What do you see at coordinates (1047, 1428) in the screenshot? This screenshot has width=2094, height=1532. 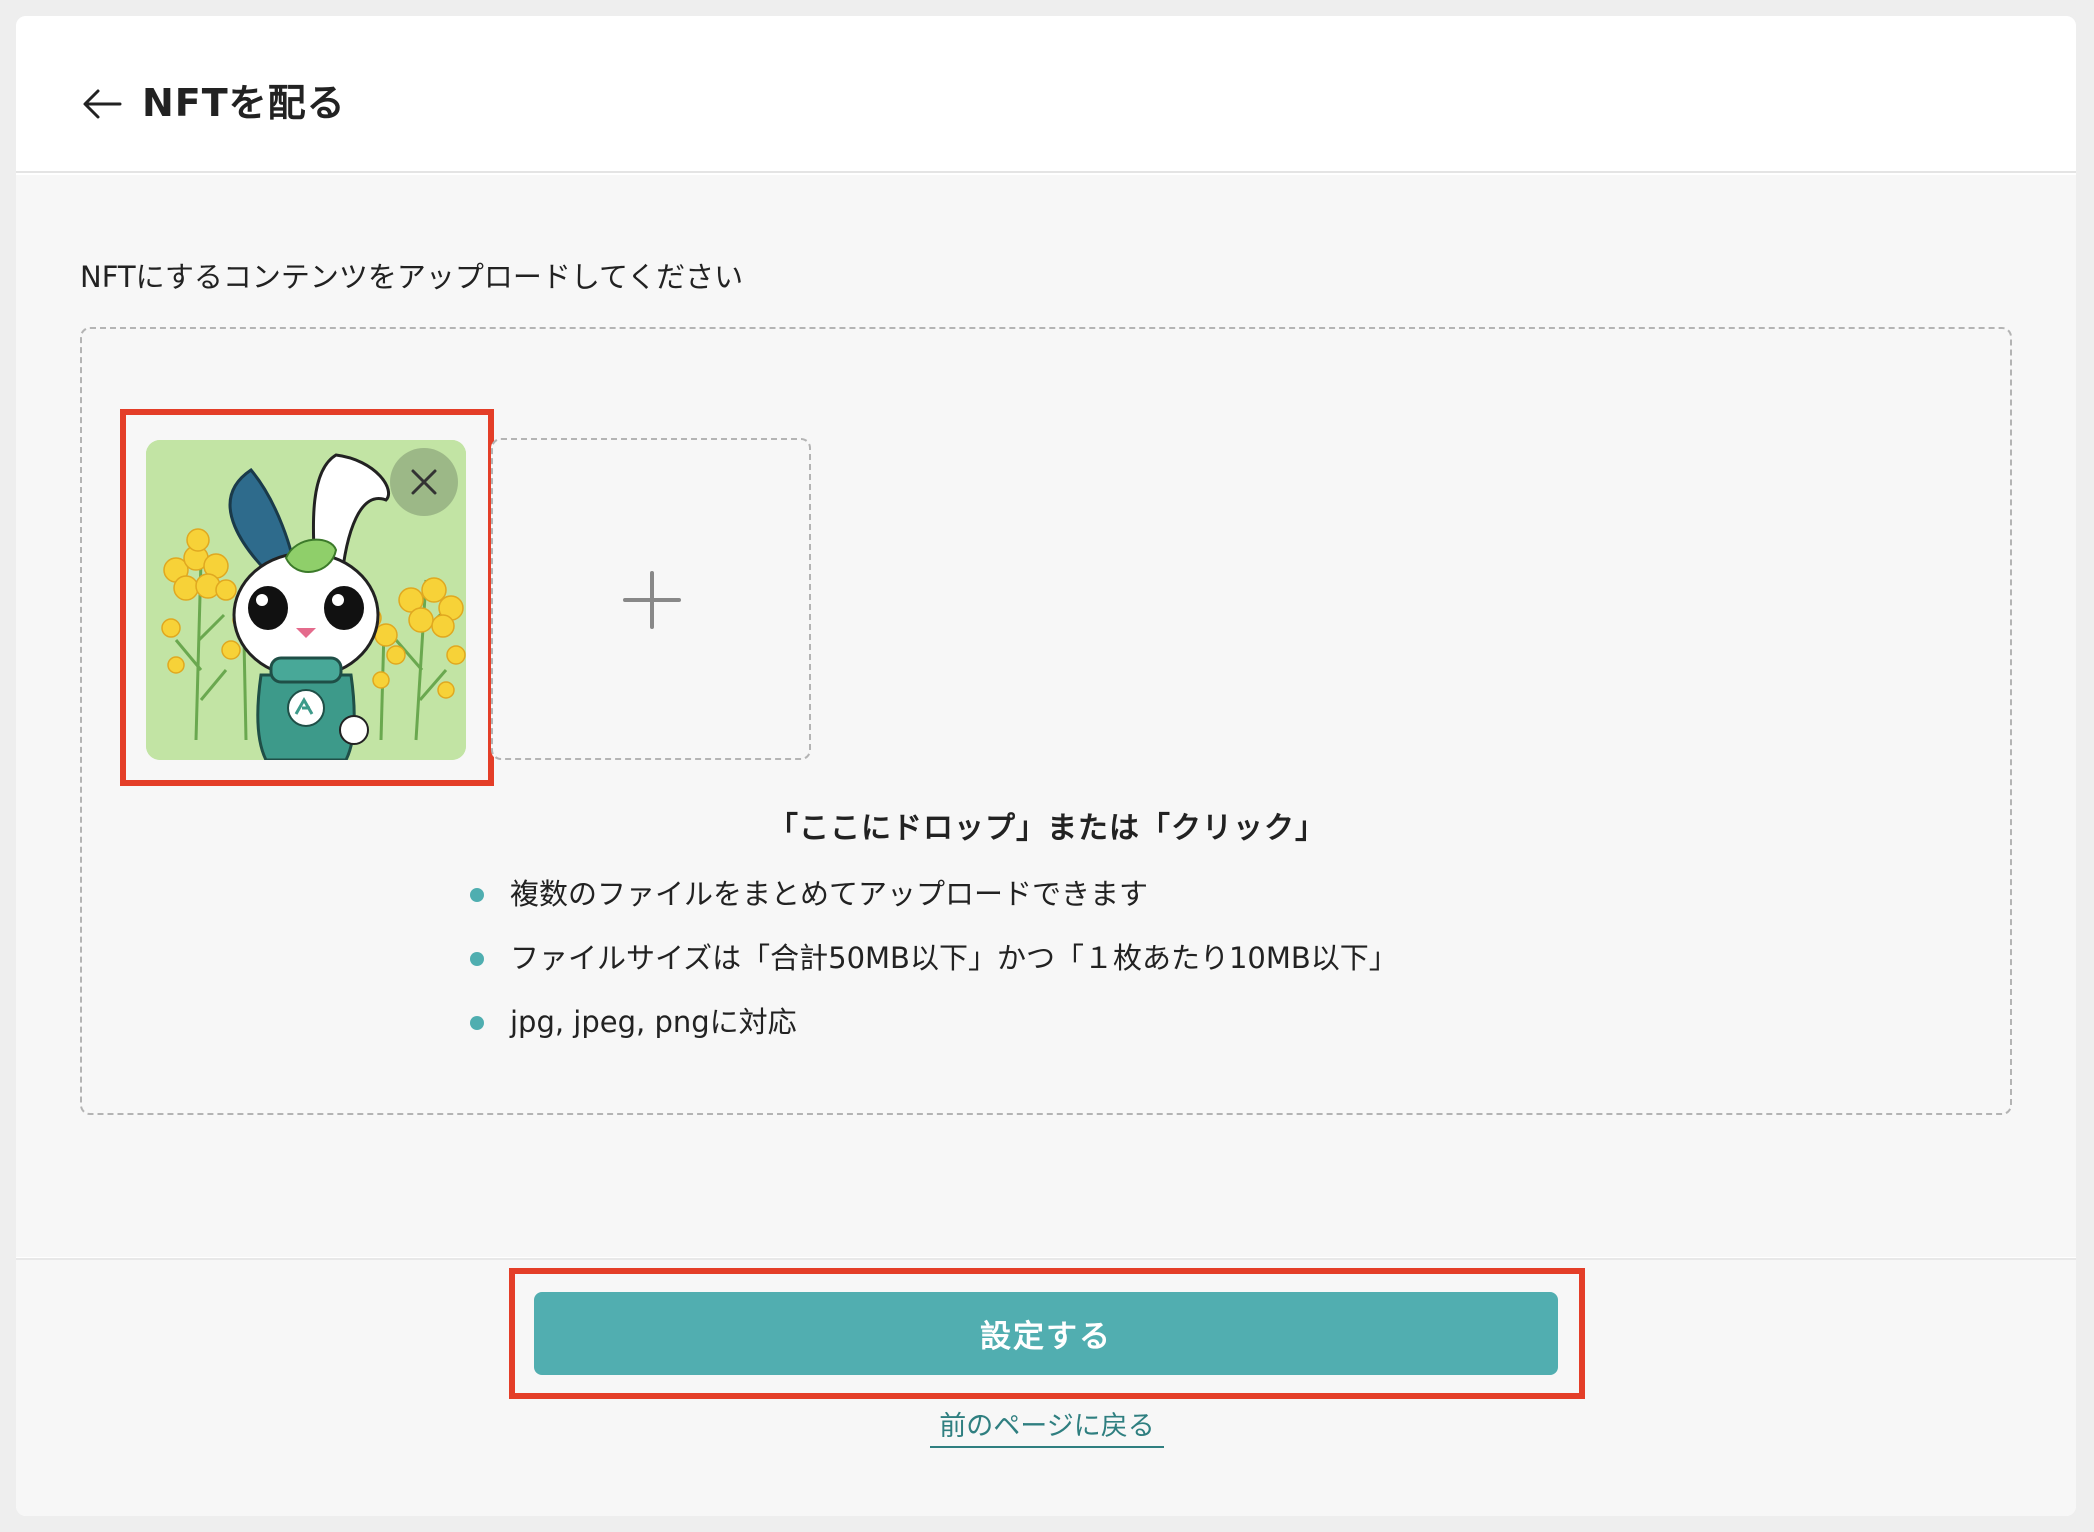 I see `back-to-previous-page-link: 前のページに戻る` at bounding box center [1047, 1428].